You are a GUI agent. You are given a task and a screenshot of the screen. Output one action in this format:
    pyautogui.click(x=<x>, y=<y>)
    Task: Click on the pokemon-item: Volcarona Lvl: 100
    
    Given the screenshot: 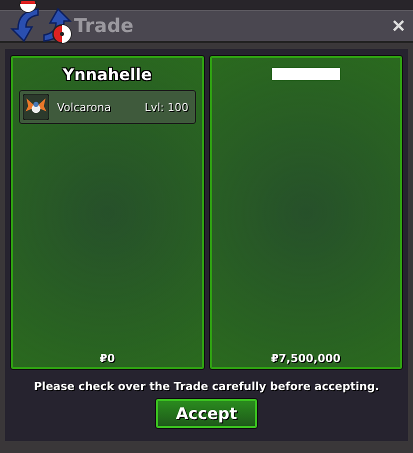 What is the action you would take?
    pyautogui.click(x=107, y=107)
    